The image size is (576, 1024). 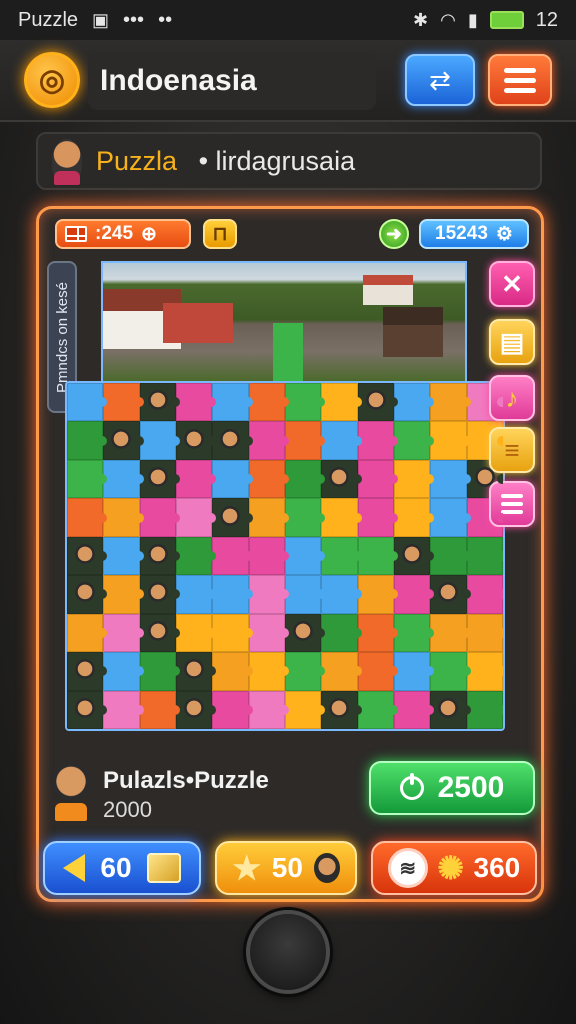 What do you see at coordinates (286, 868) in the screenshot?
I see `star-button: ★ 50` at bounding box center [286, 868].